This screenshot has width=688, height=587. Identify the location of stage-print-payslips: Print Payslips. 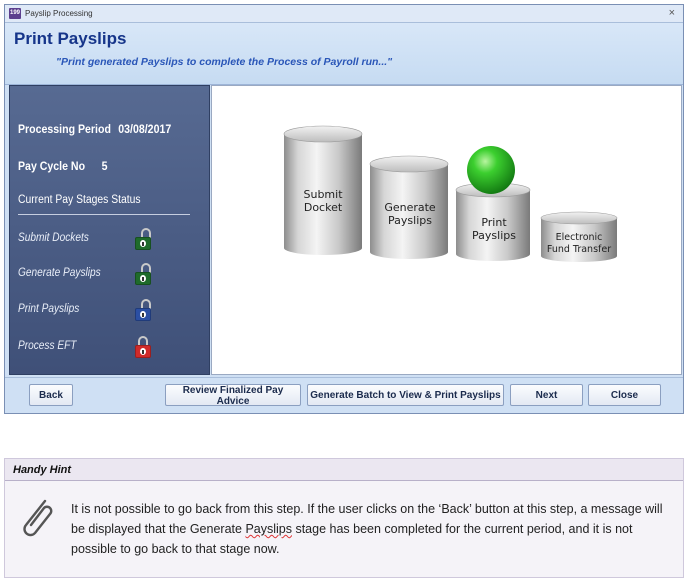
(110, 311).